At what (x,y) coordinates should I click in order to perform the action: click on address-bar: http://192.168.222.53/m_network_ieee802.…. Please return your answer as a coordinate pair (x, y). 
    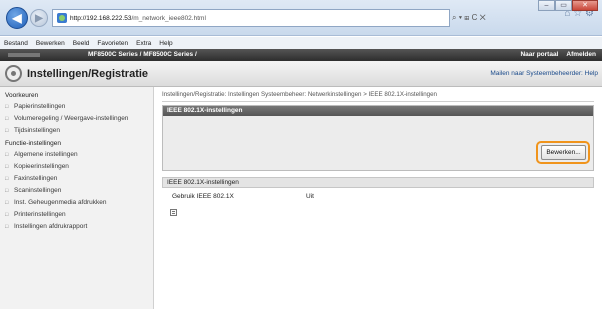
    Looking at the image, I should click on (251, 18).